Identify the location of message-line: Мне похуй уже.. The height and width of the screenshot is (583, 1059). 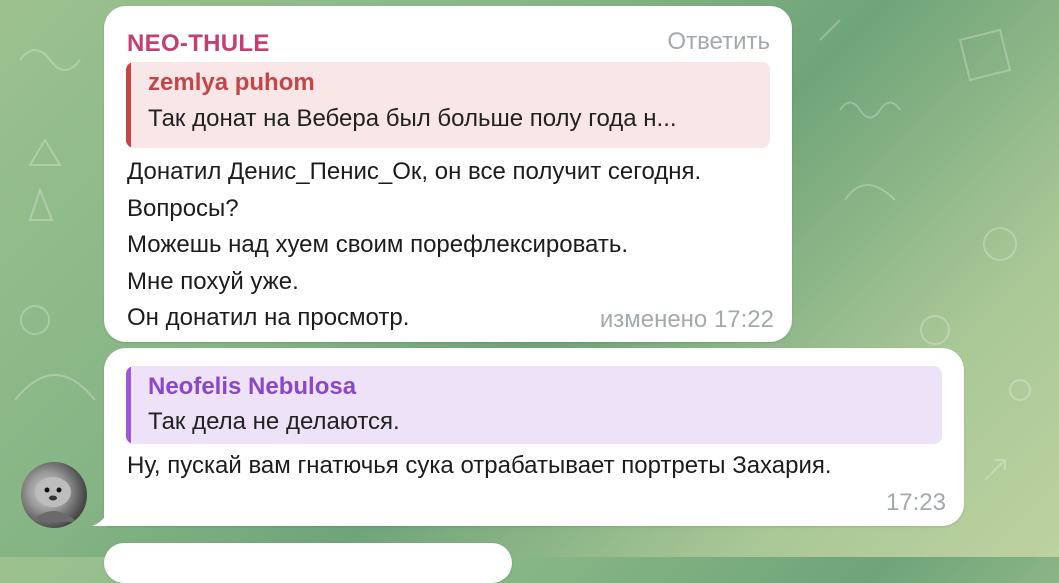
(213, 281).